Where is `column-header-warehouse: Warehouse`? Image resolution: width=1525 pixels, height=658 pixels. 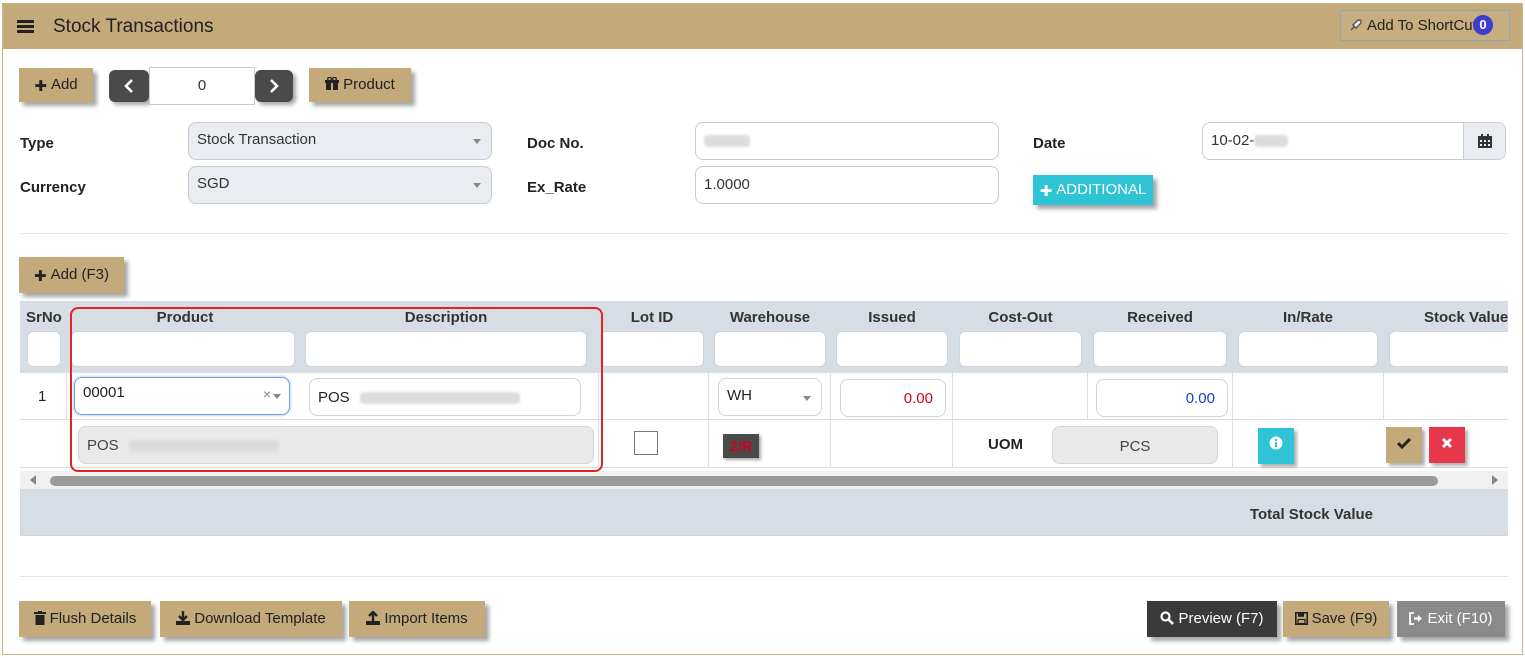
column-header-warehouse: Warehouse is located at coordinates (770, 317).